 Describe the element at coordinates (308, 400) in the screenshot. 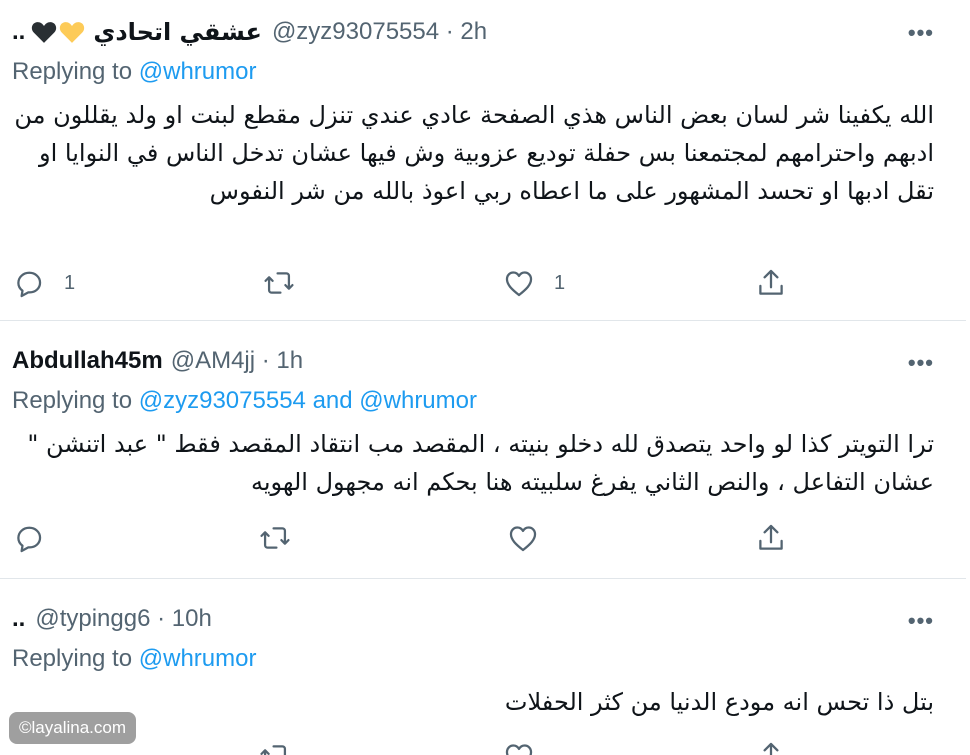

I see `mention-link: @zyz93075554 and @whrumor` at that location.